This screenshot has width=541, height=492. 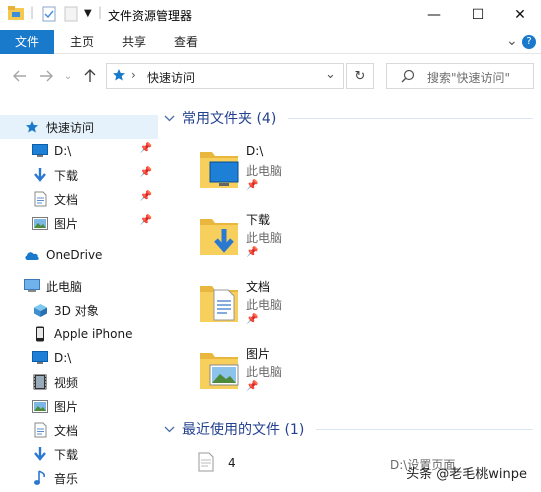 I want to click on back-arrow-icon, so click(x=19, y=76).